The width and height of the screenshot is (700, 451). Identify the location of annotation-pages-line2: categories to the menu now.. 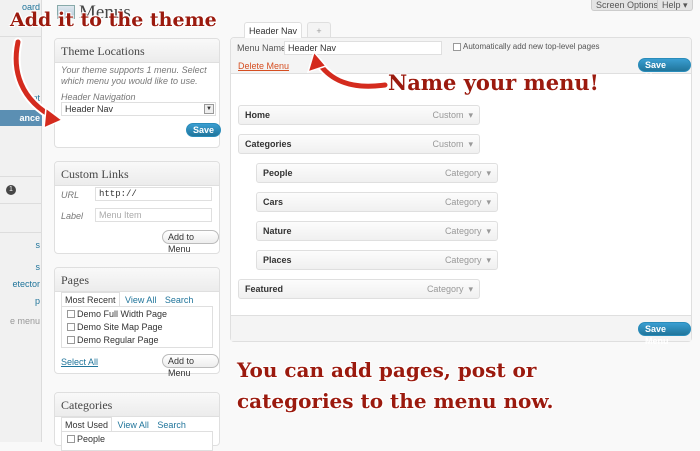
(395, 401).